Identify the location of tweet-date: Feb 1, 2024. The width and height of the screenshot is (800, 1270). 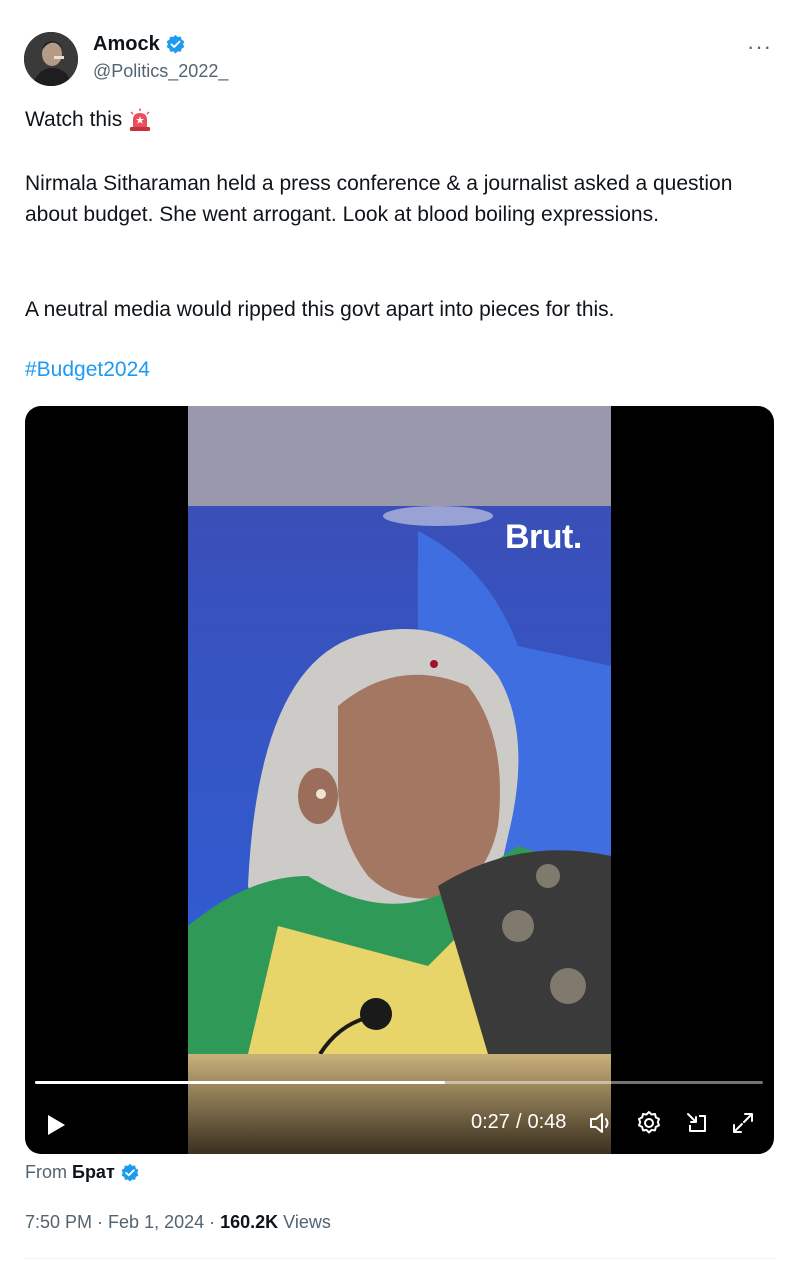
(156, 1222).